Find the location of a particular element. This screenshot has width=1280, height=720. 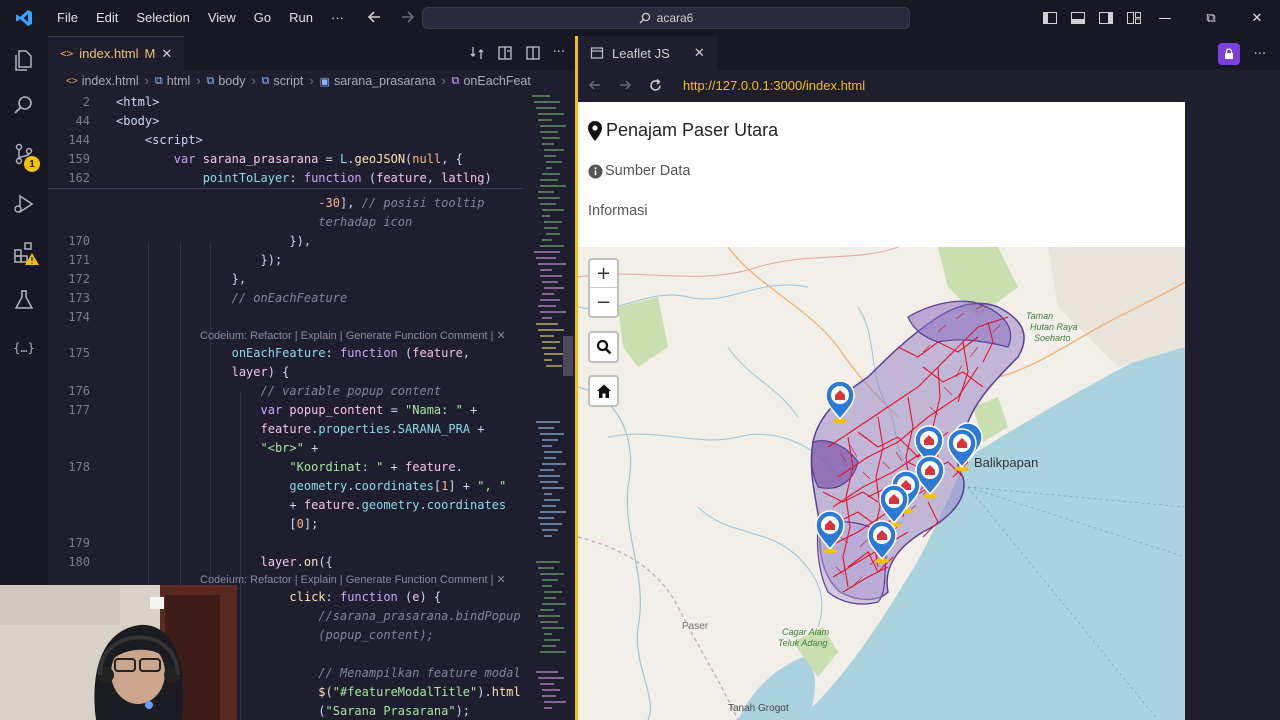

minimap is located at coordinates (550, 406).